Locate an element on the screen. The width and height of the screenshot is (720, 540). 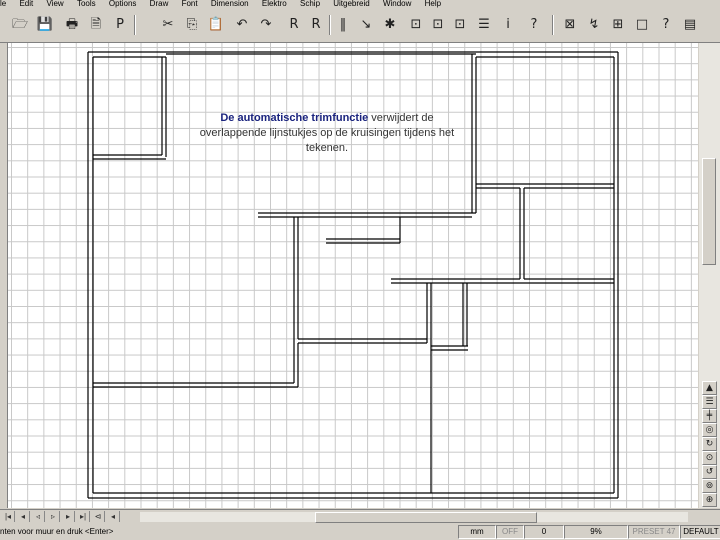
scroll-left-icon: ◂ is located at coordinates (113, 516).